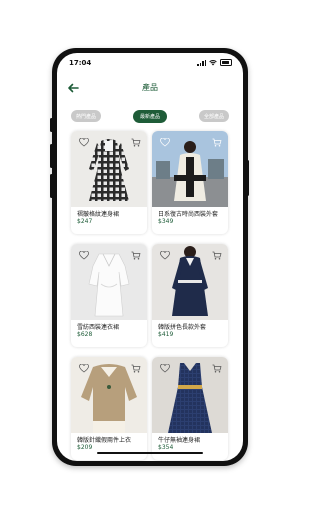 The image size is (320, 512). I want to click on product-name: 韓版針織假兩件上衣, so click(104, 440).